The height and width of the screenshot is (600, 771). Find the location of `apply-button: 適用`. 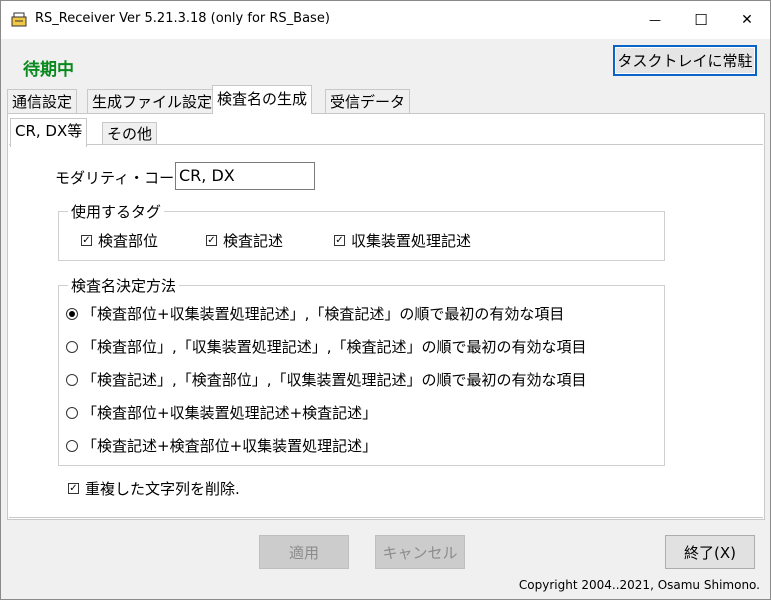

apply-button: 適用 is located at coordinates (304, 552).